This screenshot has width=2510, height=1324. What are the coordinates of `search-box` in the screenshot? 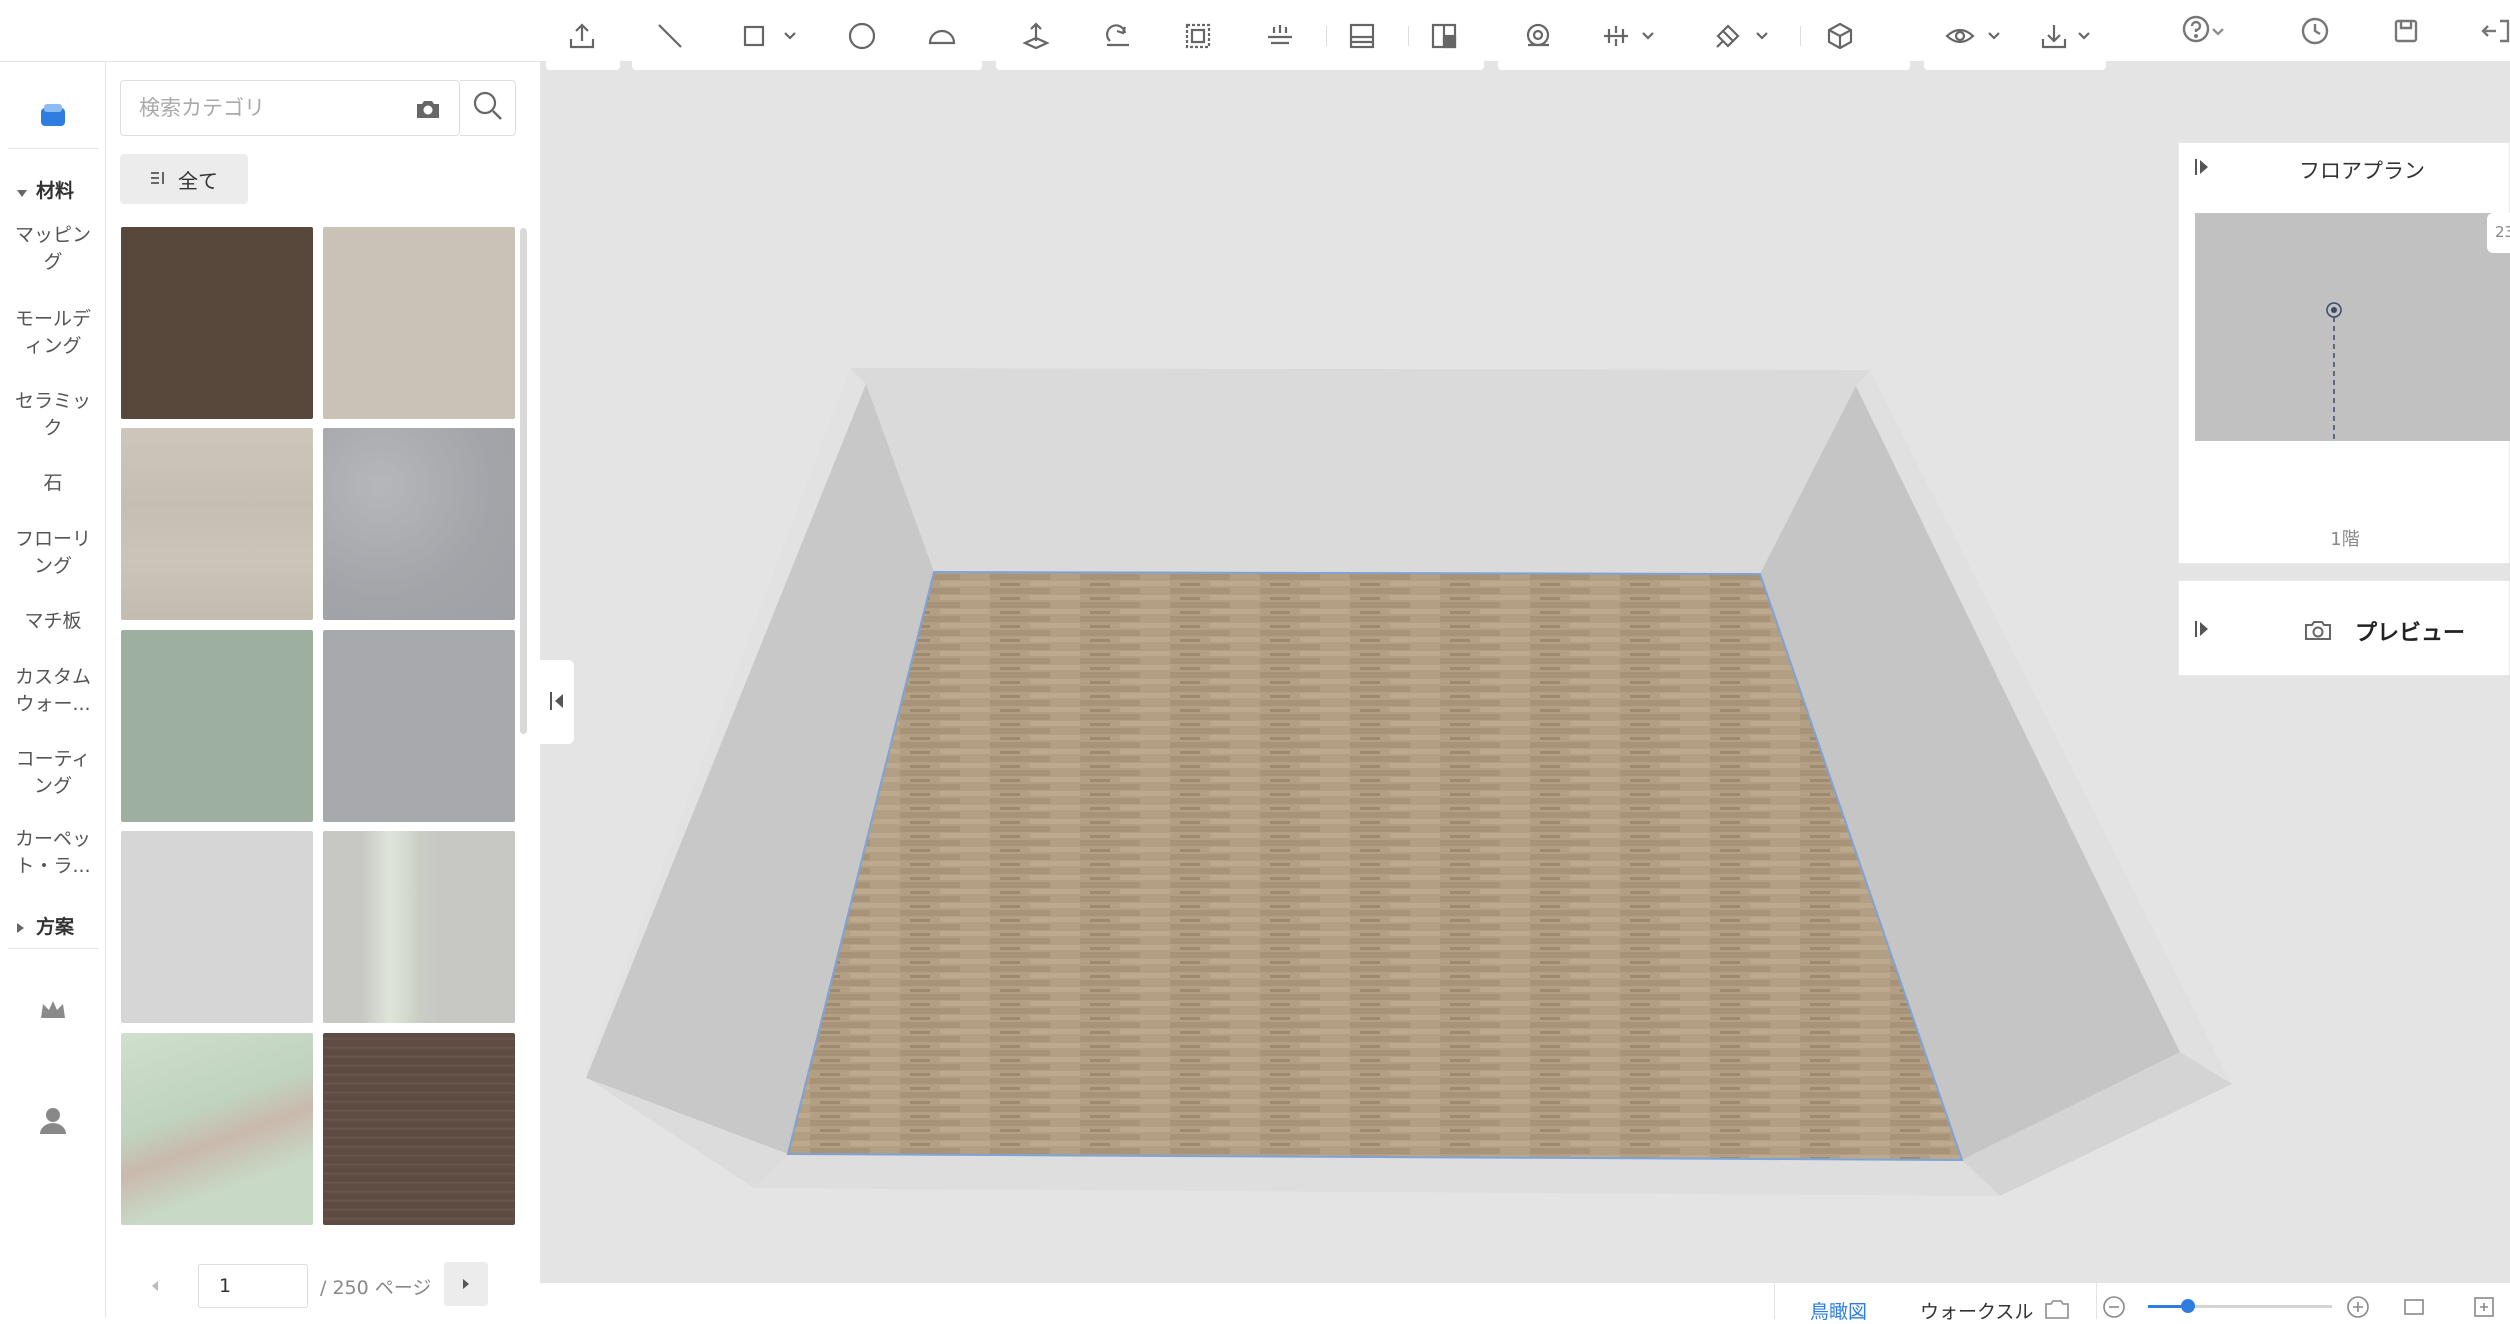 It's located at (290, 108).